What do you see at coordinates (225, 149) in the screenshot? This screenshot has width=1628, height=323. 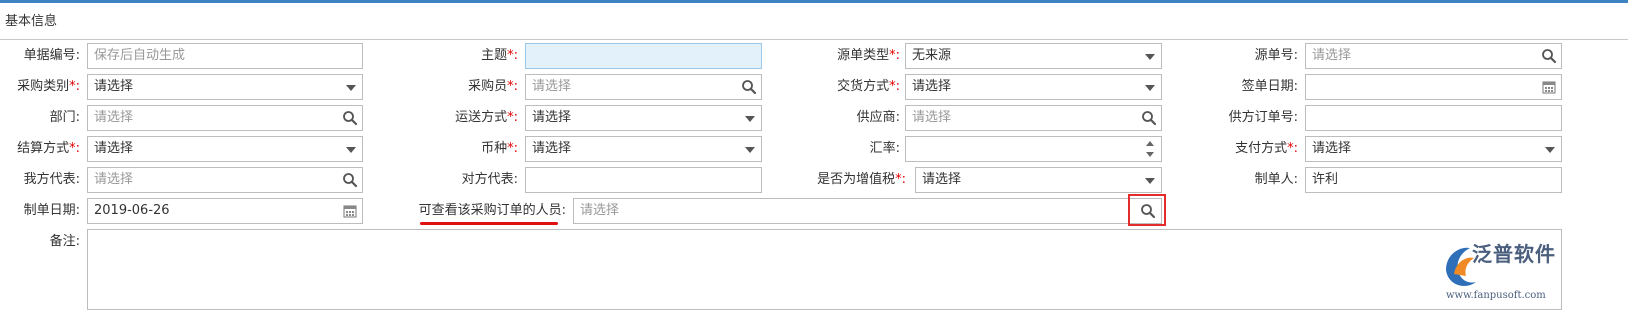 I see `settlement-method-select: 请选择` at bounding box center [225, 149].